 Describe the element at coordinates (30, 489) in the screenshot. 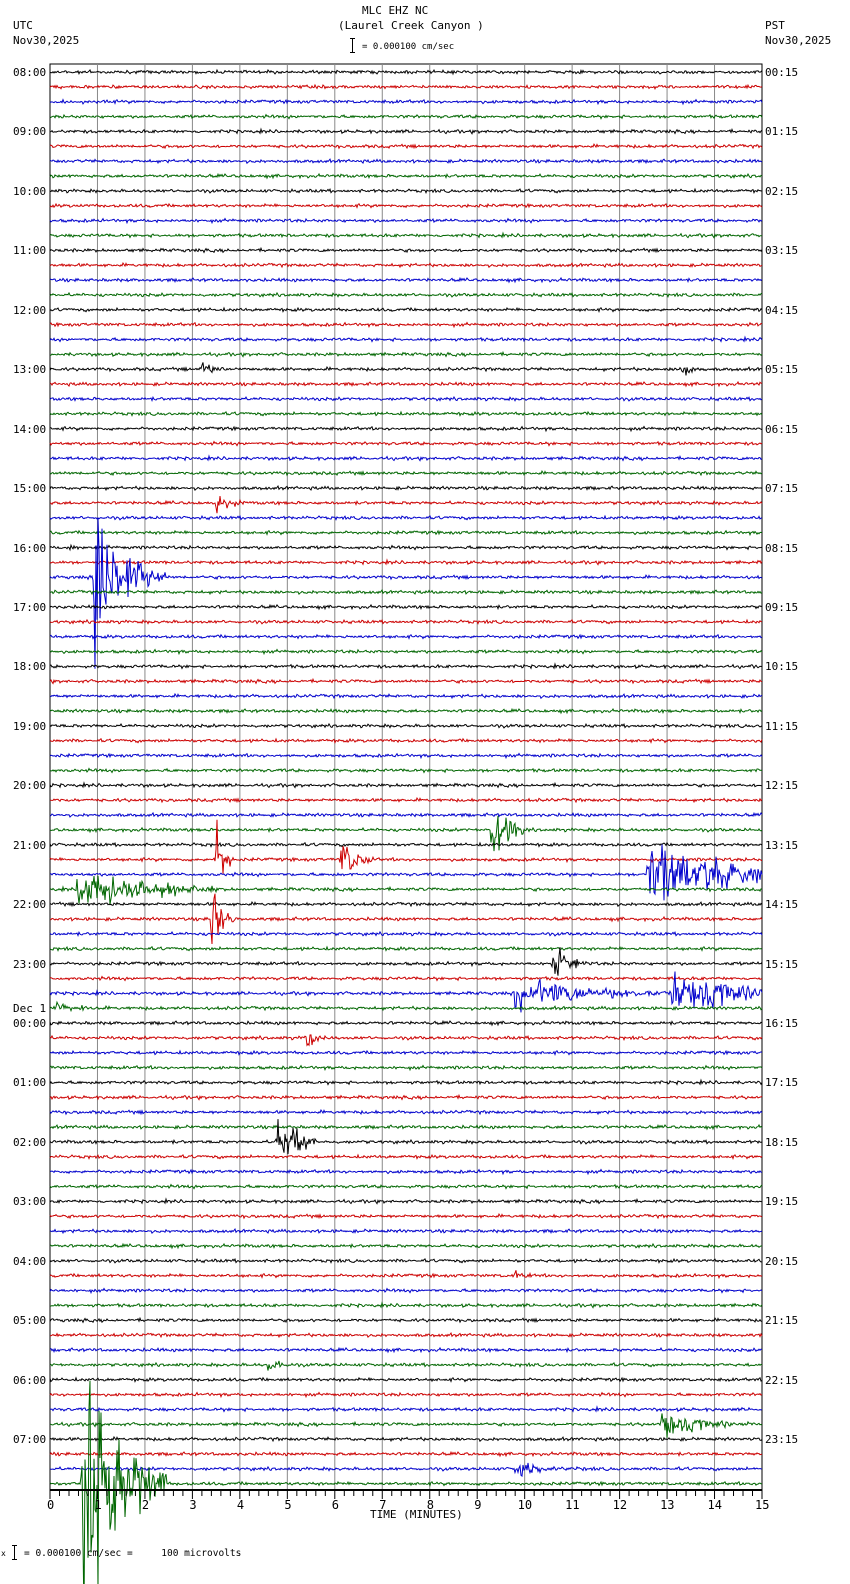

I see `utc-hour-label: 15:00` at that location.